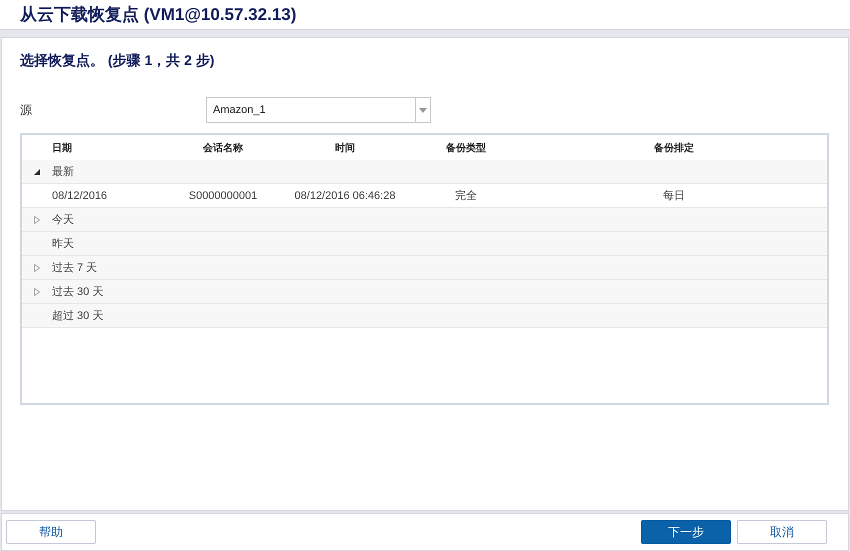 Image resolution: width=850 pixels, height=551 pixels. What do you see at coordinates (223, 196) in the screenshot?
I see `table-cell-text: S0000000001` at bounding box center [223, 196].